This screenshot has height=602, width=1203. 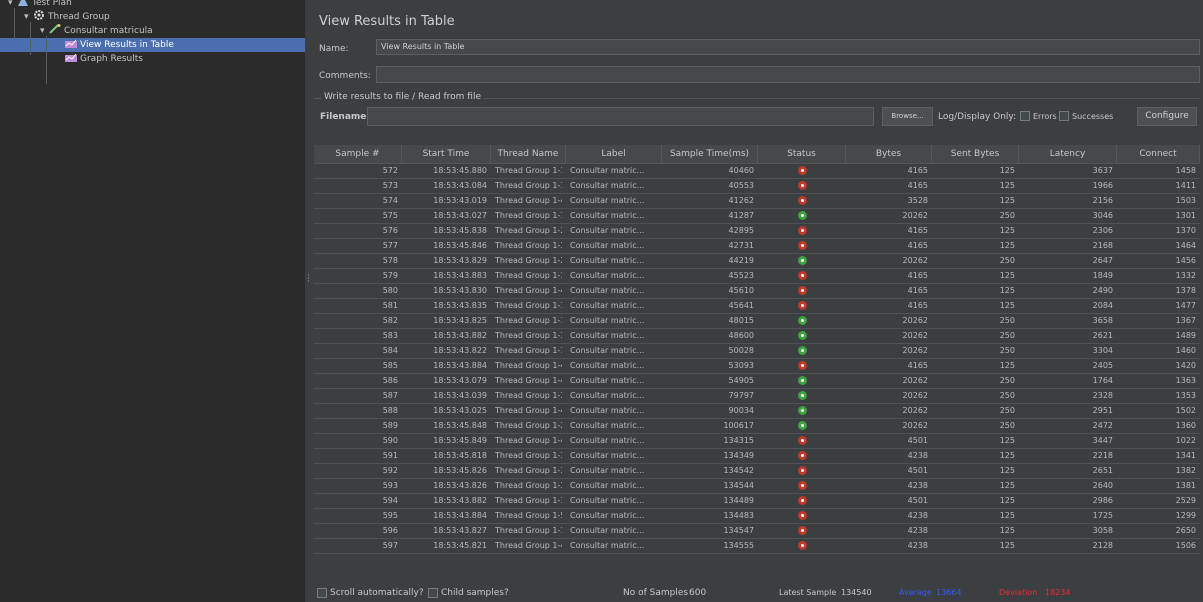 What do you see at coordinates (1185, 215) in the screenshot?
I see `table-cell: 1301` at bounding box center [1185, 215].